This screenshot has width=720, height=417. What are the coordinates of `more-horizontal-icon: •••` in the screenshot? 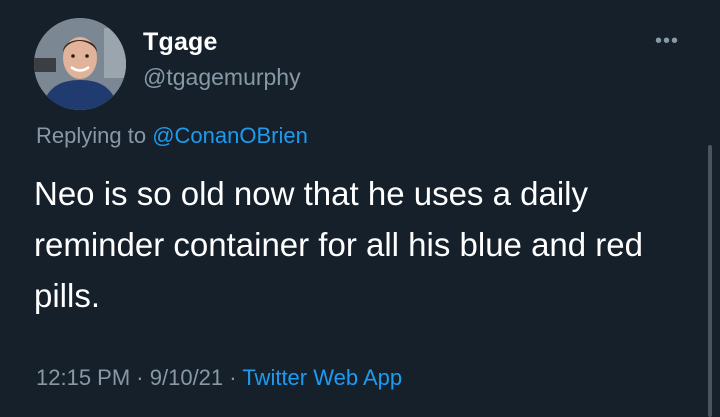 It's located at (670, 41).